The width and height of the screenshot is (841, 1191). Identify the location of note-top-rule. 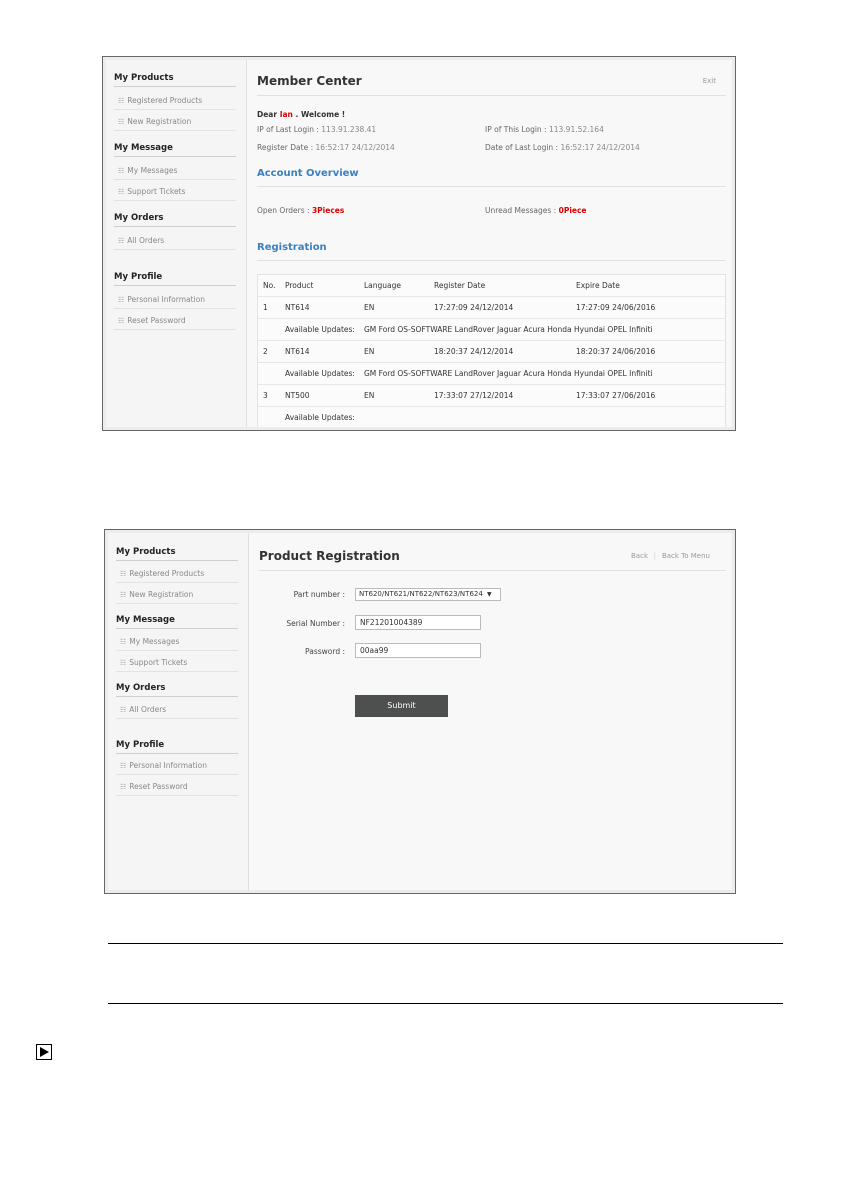
(445, 943).